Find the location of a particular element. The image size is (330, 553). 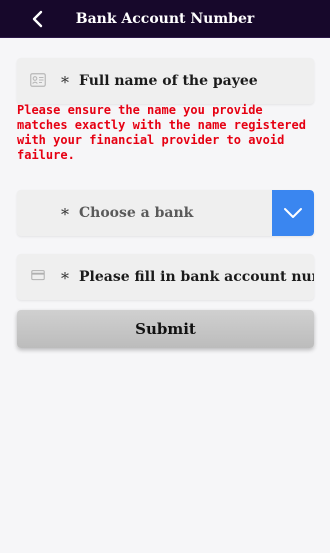

top-bar: Bank Account Number is located at coordinates (165, 19).